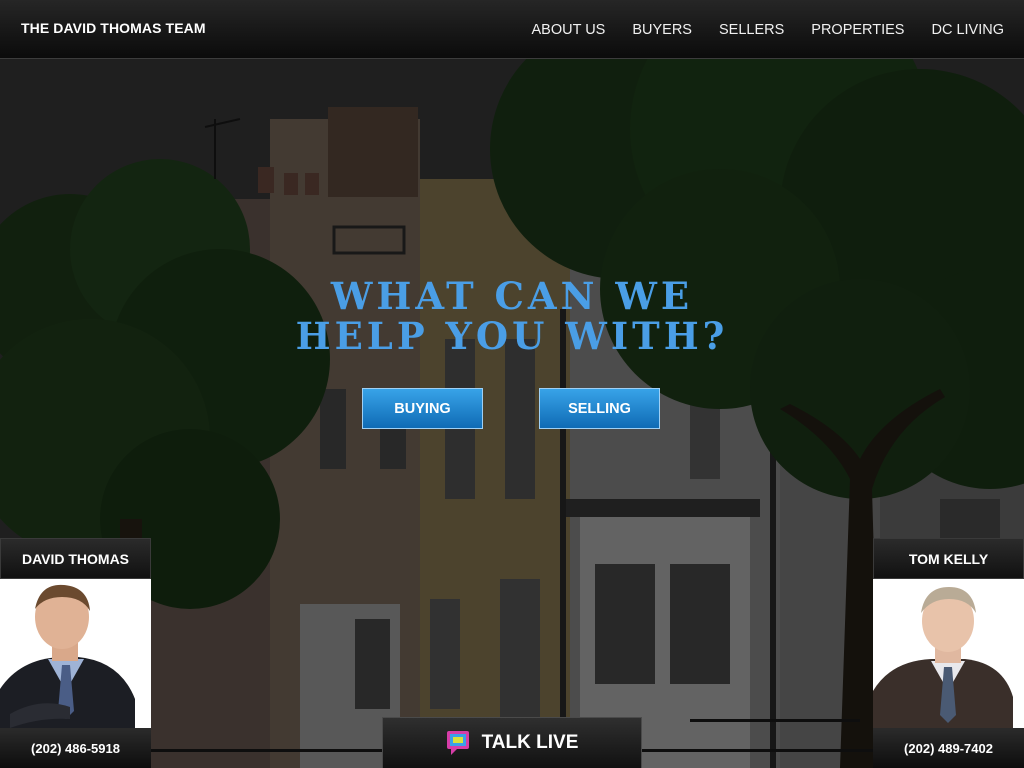 The width and height of the screenshot is (1024, 768). What do you see at coordinates (599, 408) in the screenshot?
I see `selling-button: SELLING` at bounding box center [599, 408].